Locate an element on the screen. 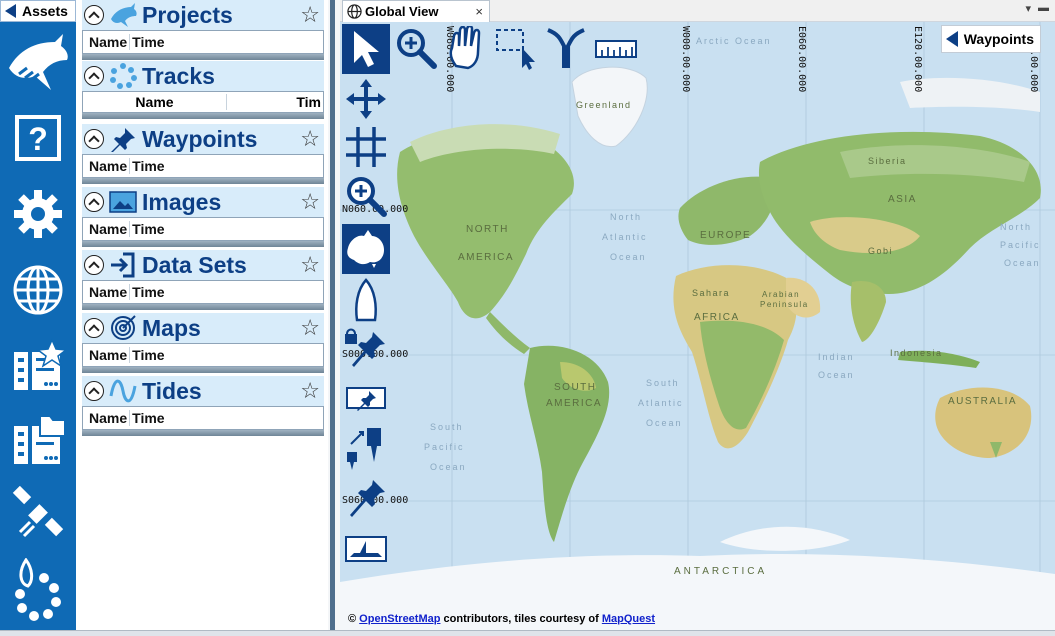 The image size is (1055, 636). boat-icon is located at coordinates (366, 300).